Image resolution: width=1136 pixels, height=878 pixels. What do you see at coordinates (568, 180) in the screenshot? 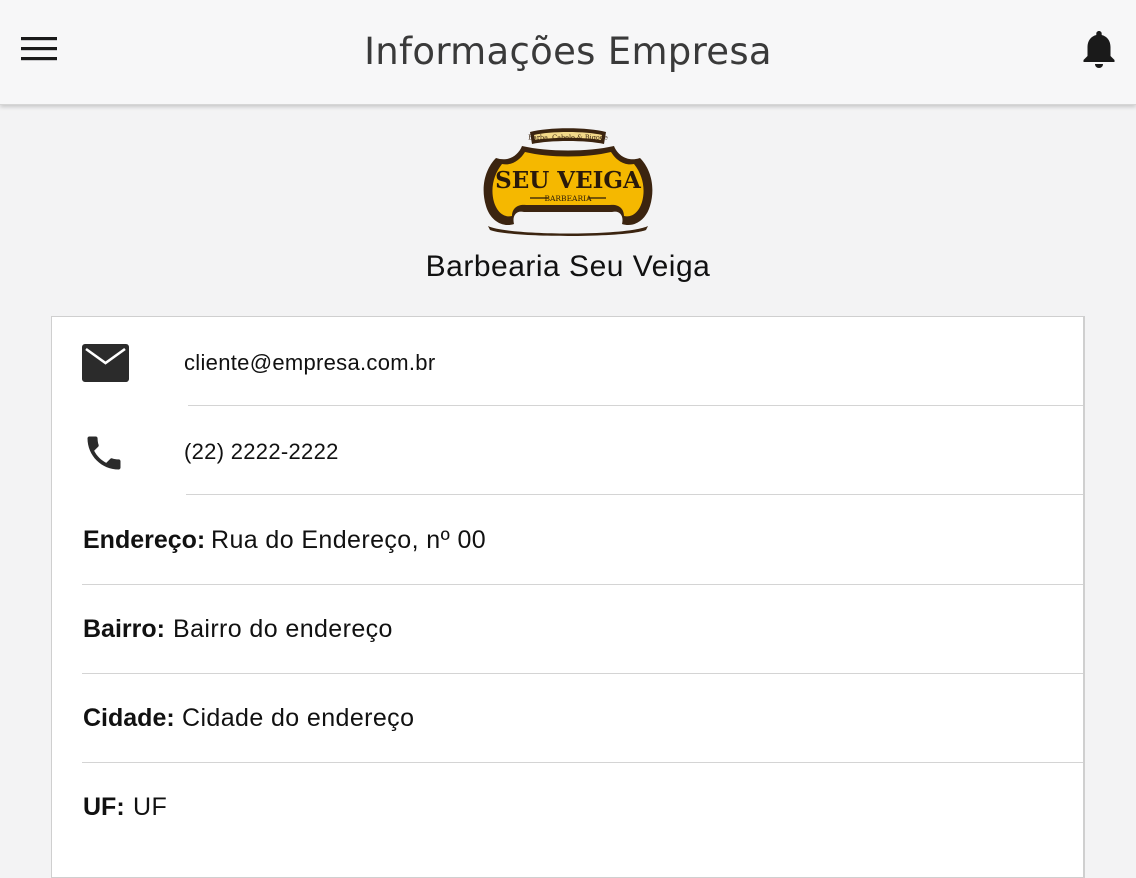
I see `svg-text: SEU VEIGA` at bounding box center [568, 180].